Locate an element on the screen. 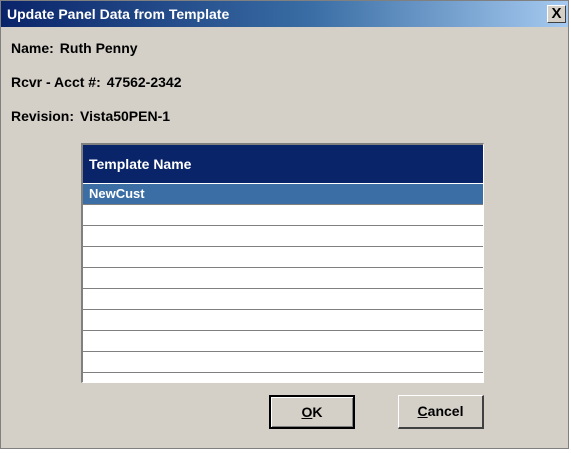 This screenshot has height=453, width=571. revision-line: Revision: Vista50PEN-1 is located at coordinates (90, 116).